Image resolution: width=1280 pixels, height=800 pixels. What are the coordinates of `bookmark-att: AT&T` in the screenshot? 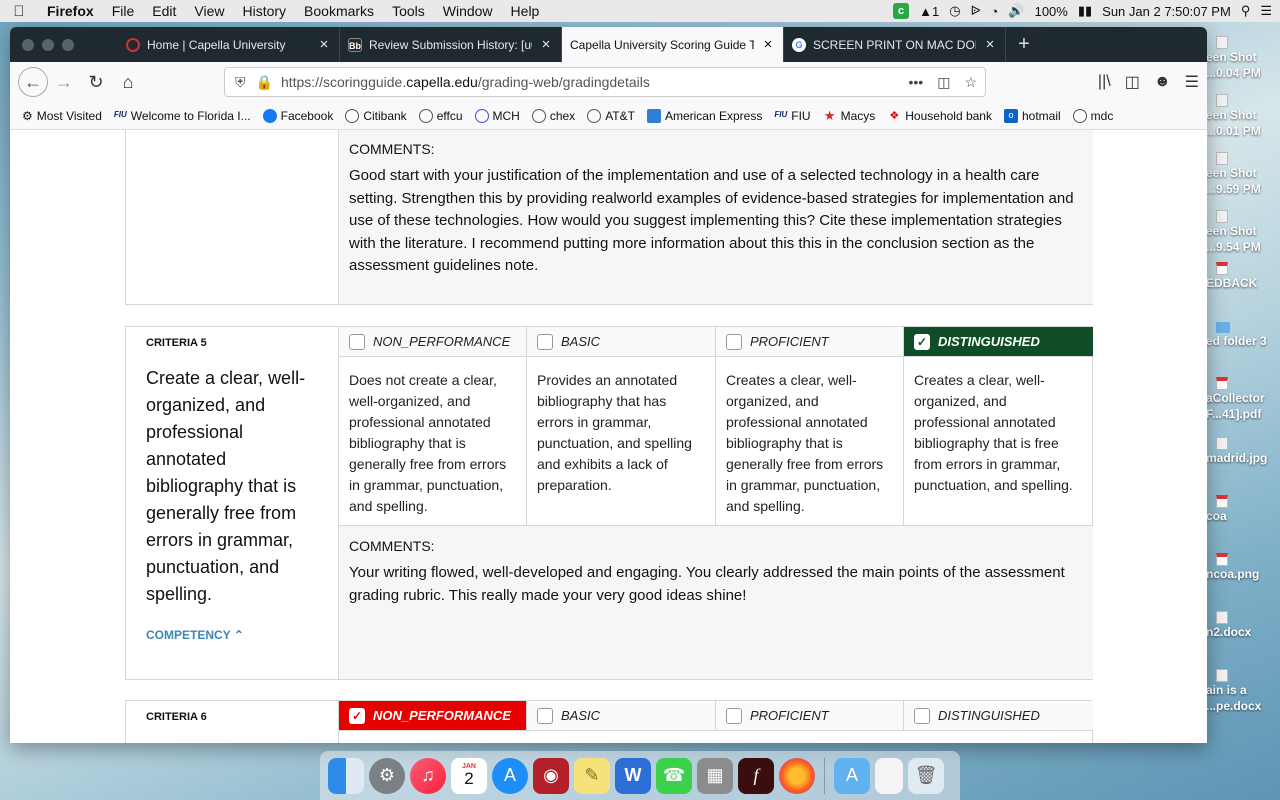 It's located at (611, 115).